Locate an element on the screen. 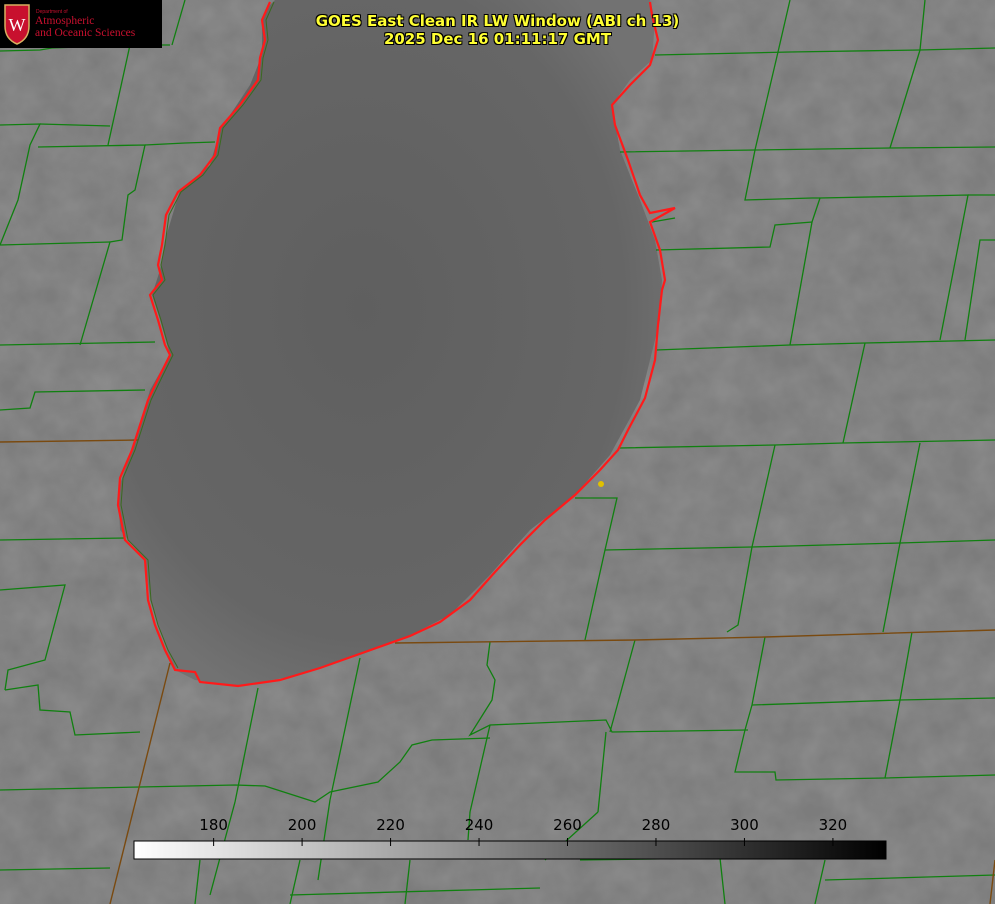  location-marker is located at coordinates (601, 484).